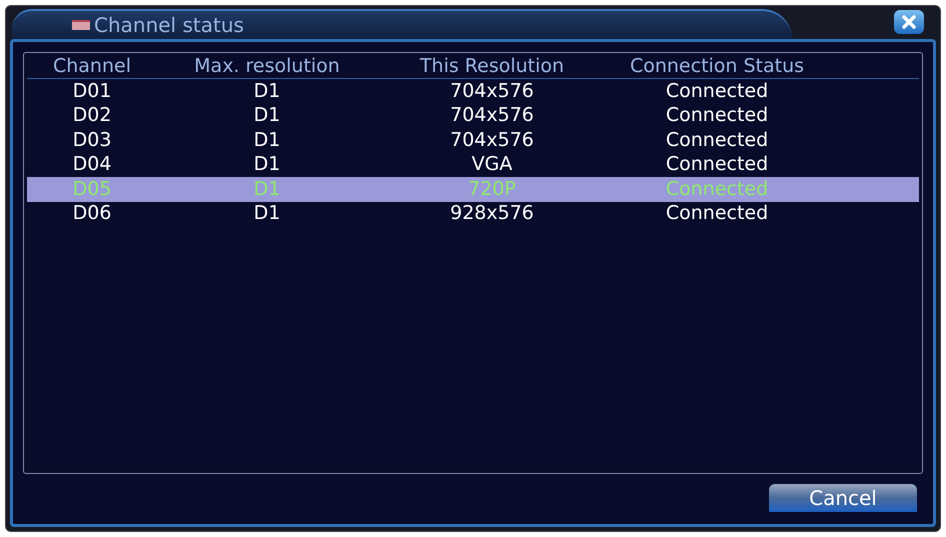 The width and height of the screenshot is (946, 537). I want to click on cancel-button: Cancel, so click(843, 498).